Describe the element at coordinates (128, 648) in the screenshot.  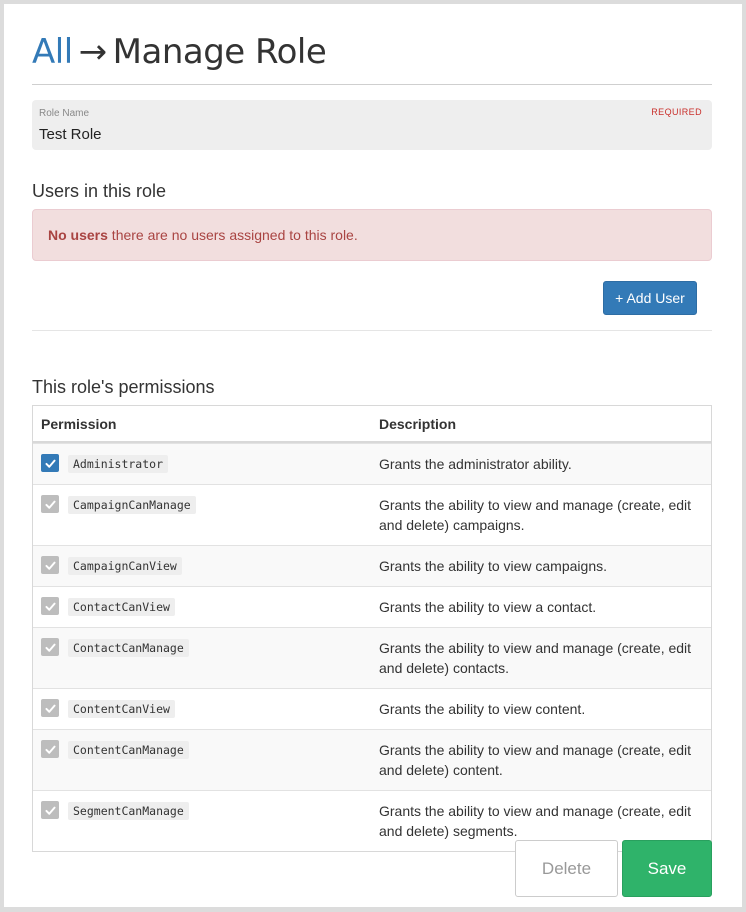
I see `permission-name: ContactCanManage` at that location.